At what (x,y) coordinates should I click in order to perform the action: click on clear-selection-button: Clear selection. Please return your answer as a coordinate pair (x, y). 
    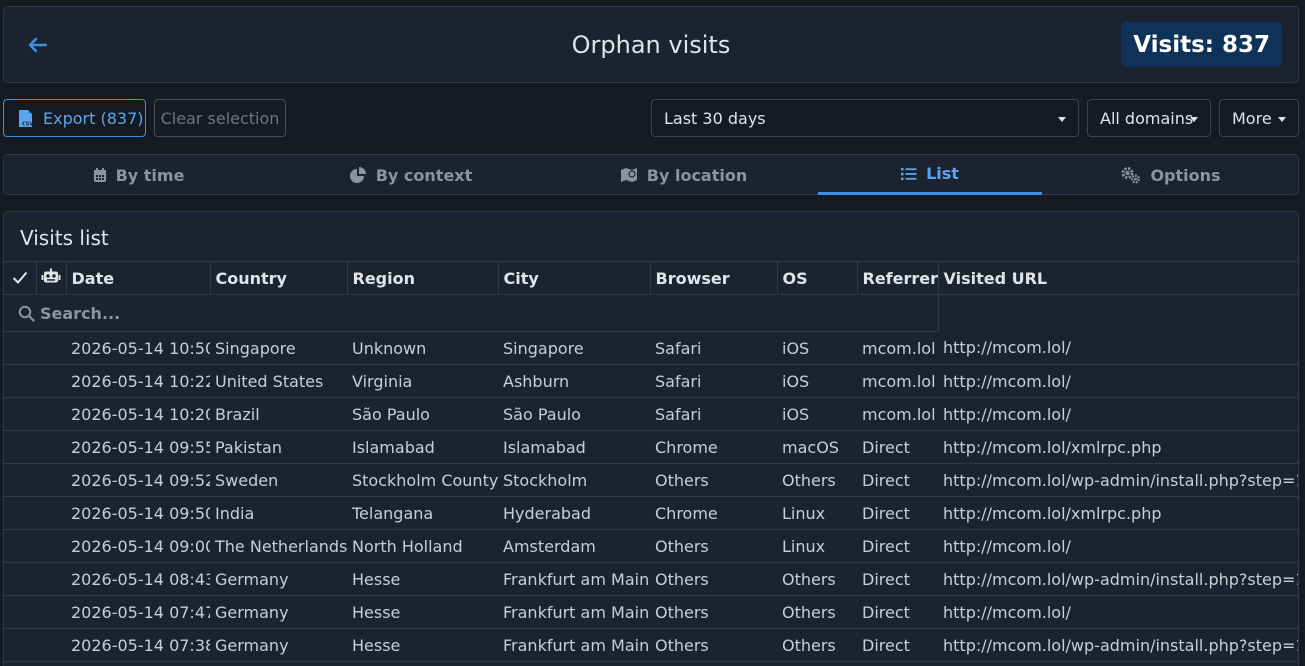
    Looking at the image, I should click on (220, 118).